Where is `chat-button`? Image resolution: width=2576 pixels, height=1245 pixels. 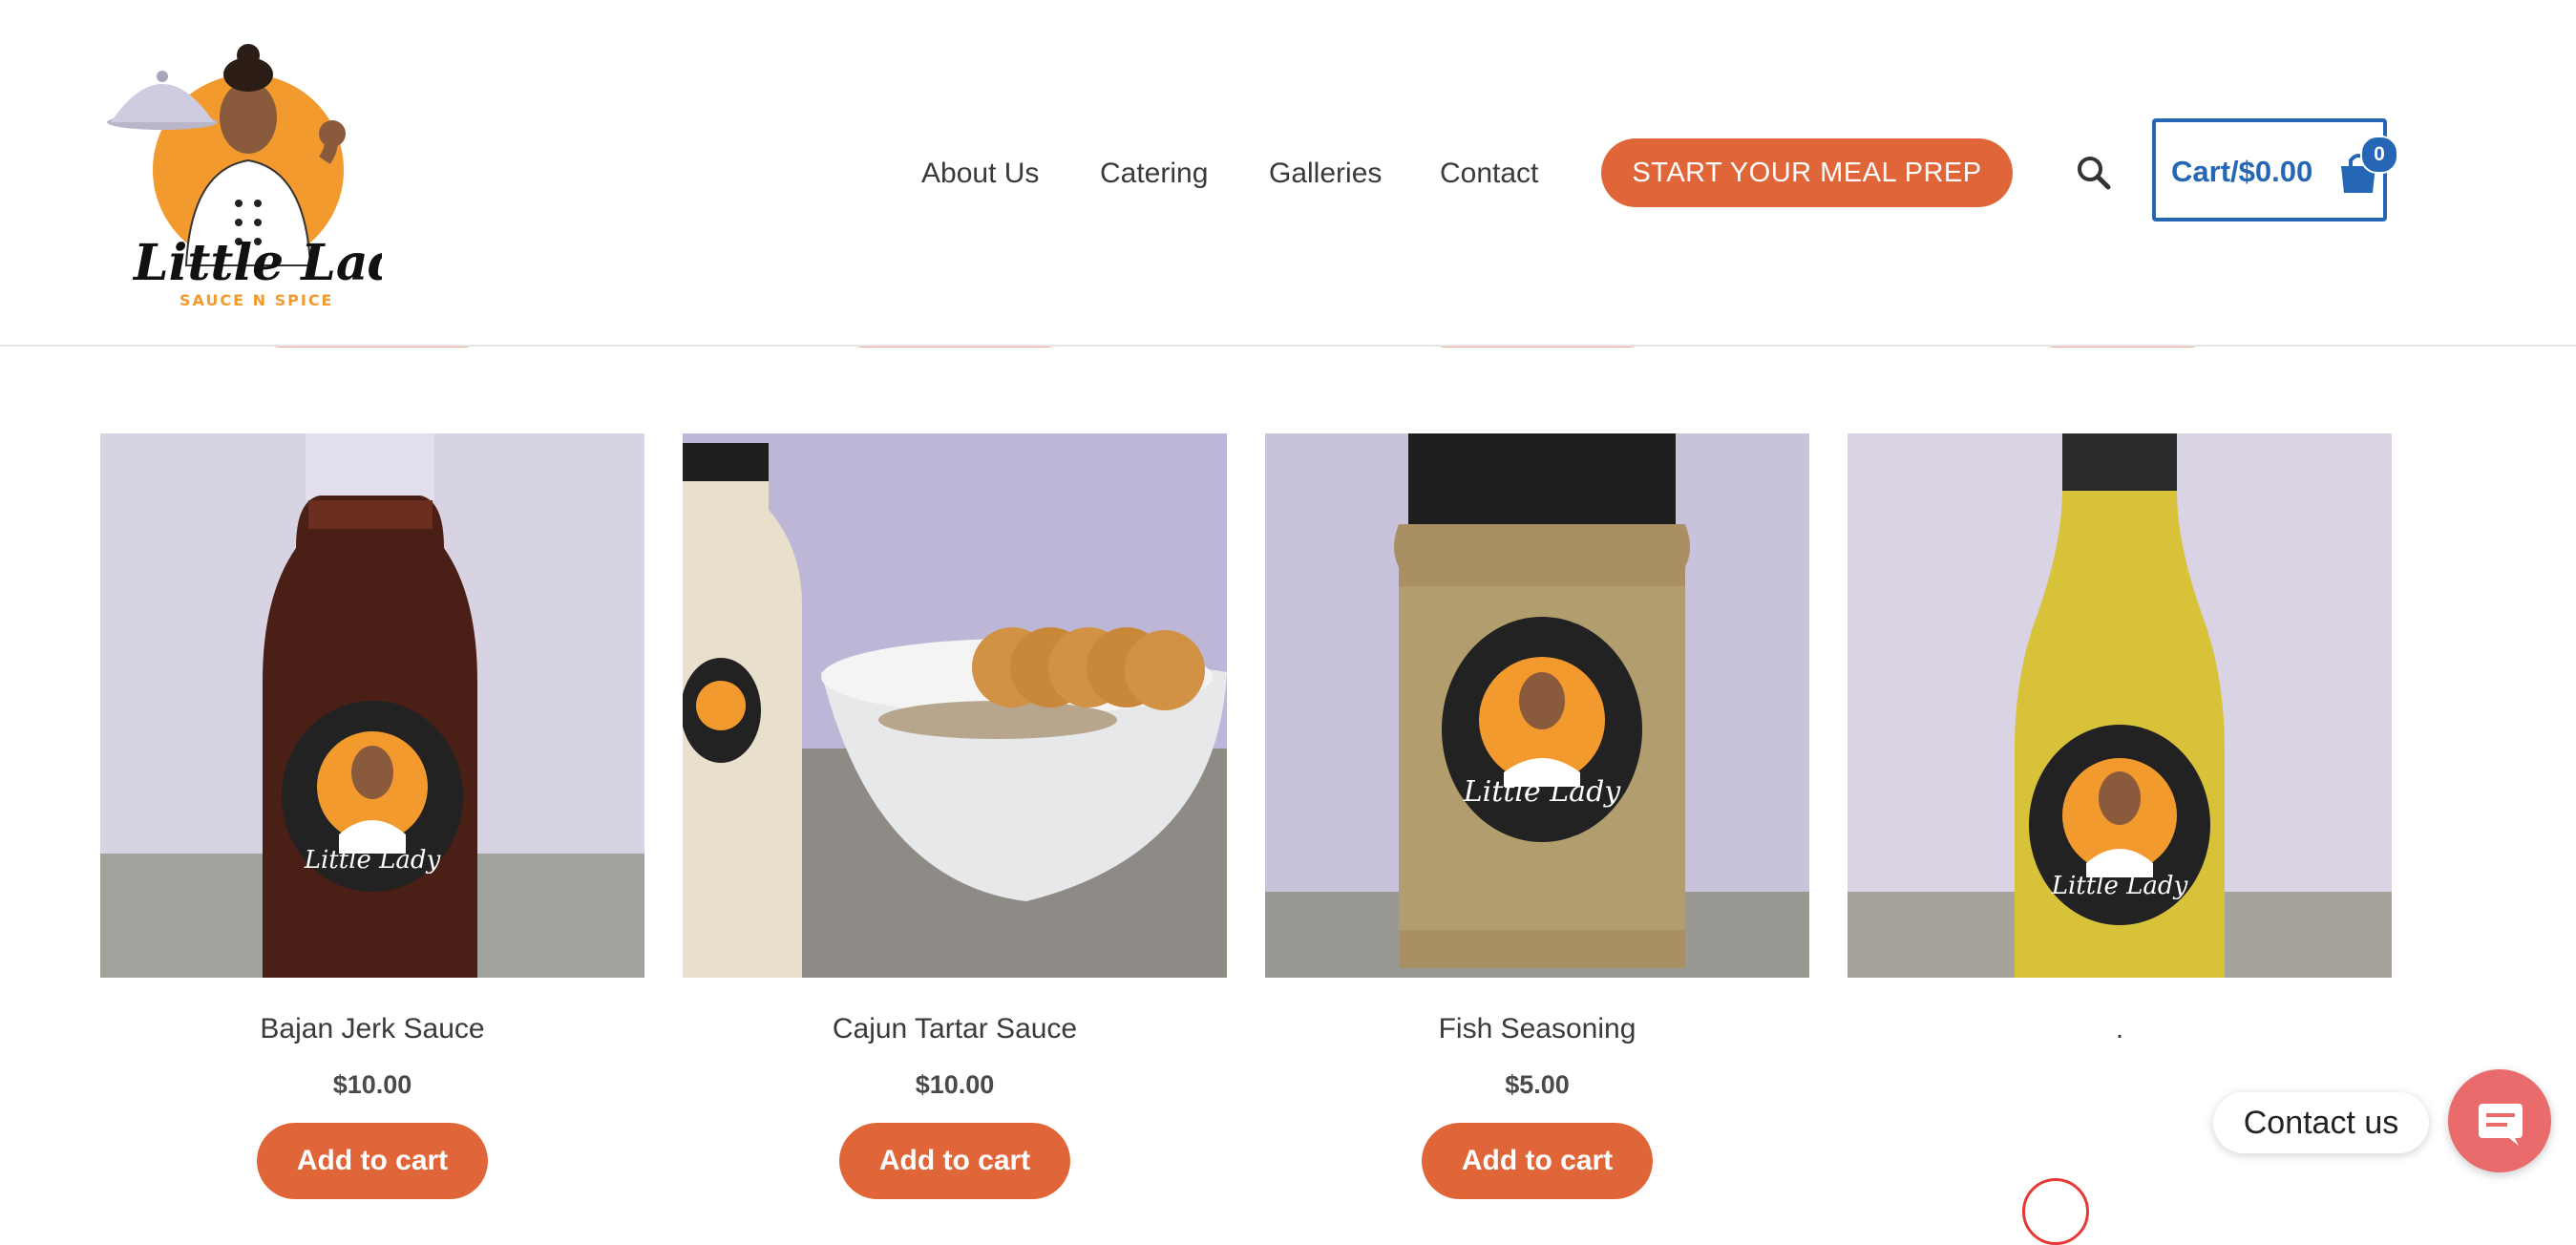 chat-button is located at coordinates (2499, 1120).